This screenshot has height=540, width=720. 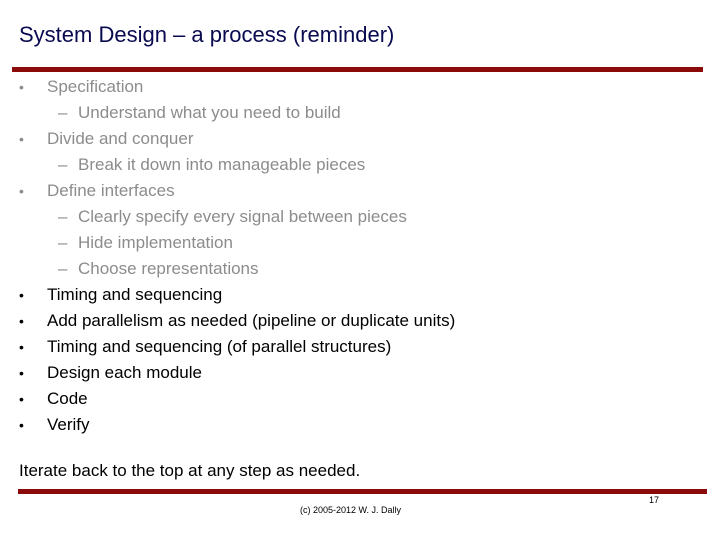 What do you see at coordinates (360, 373) in the screenshot?
I see `bullet-item: • Design each module` at bounding box center [360, 373].